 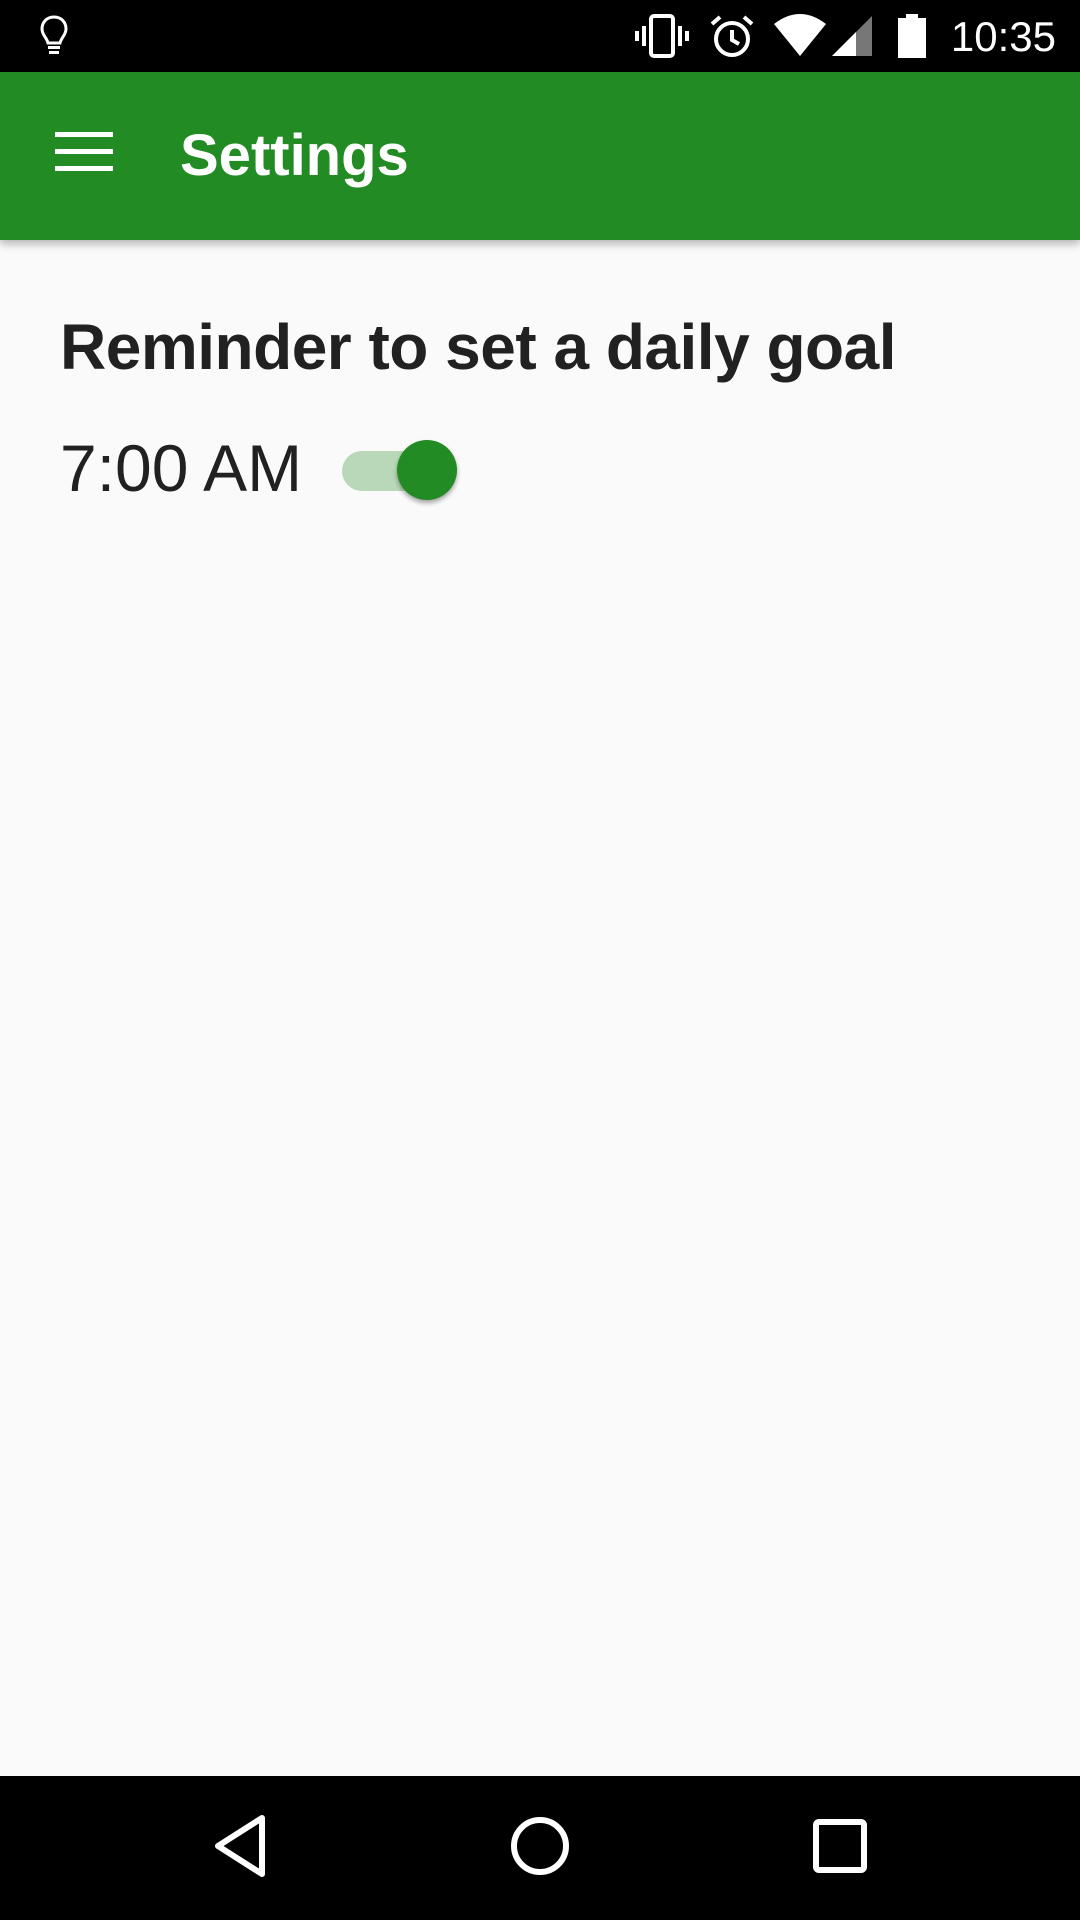 I want to click on status-bar: 10:35, so click(x=540, y=36).